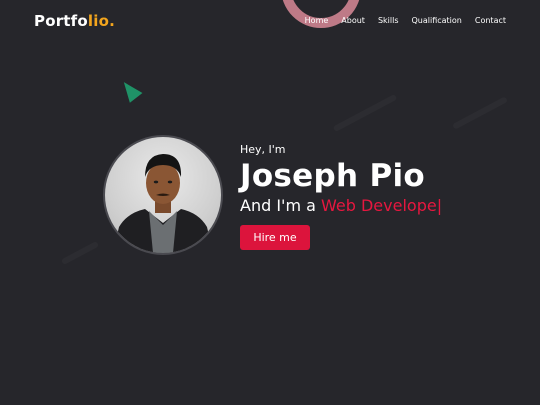 Image resolution: width=540 pixels, height=405 pixels. I want to click on nav-menu: Home About Skills Qualification Contact, so click(405, 20).